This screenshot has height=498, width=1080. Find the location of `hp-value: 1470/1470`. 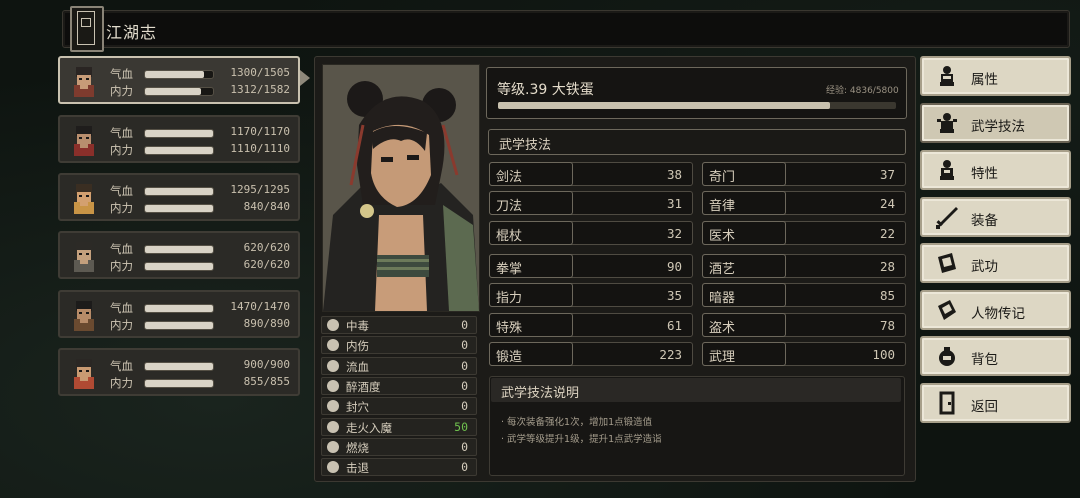

hp-value: 1470/1470 is located at coordinates (260, 306).